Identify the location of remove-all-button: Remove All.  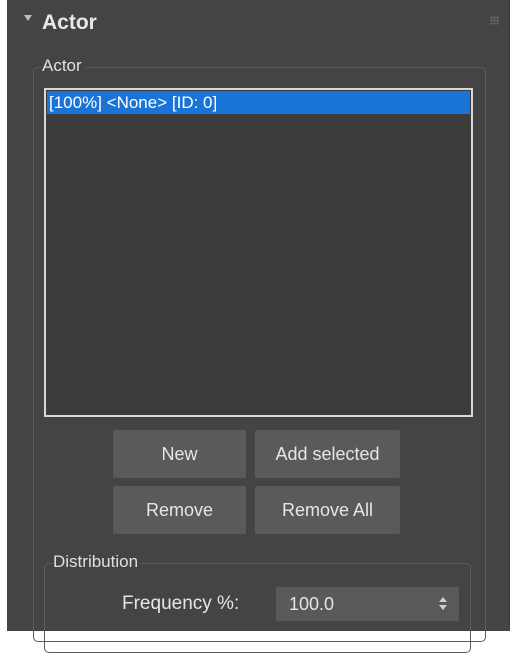
(327, 510).